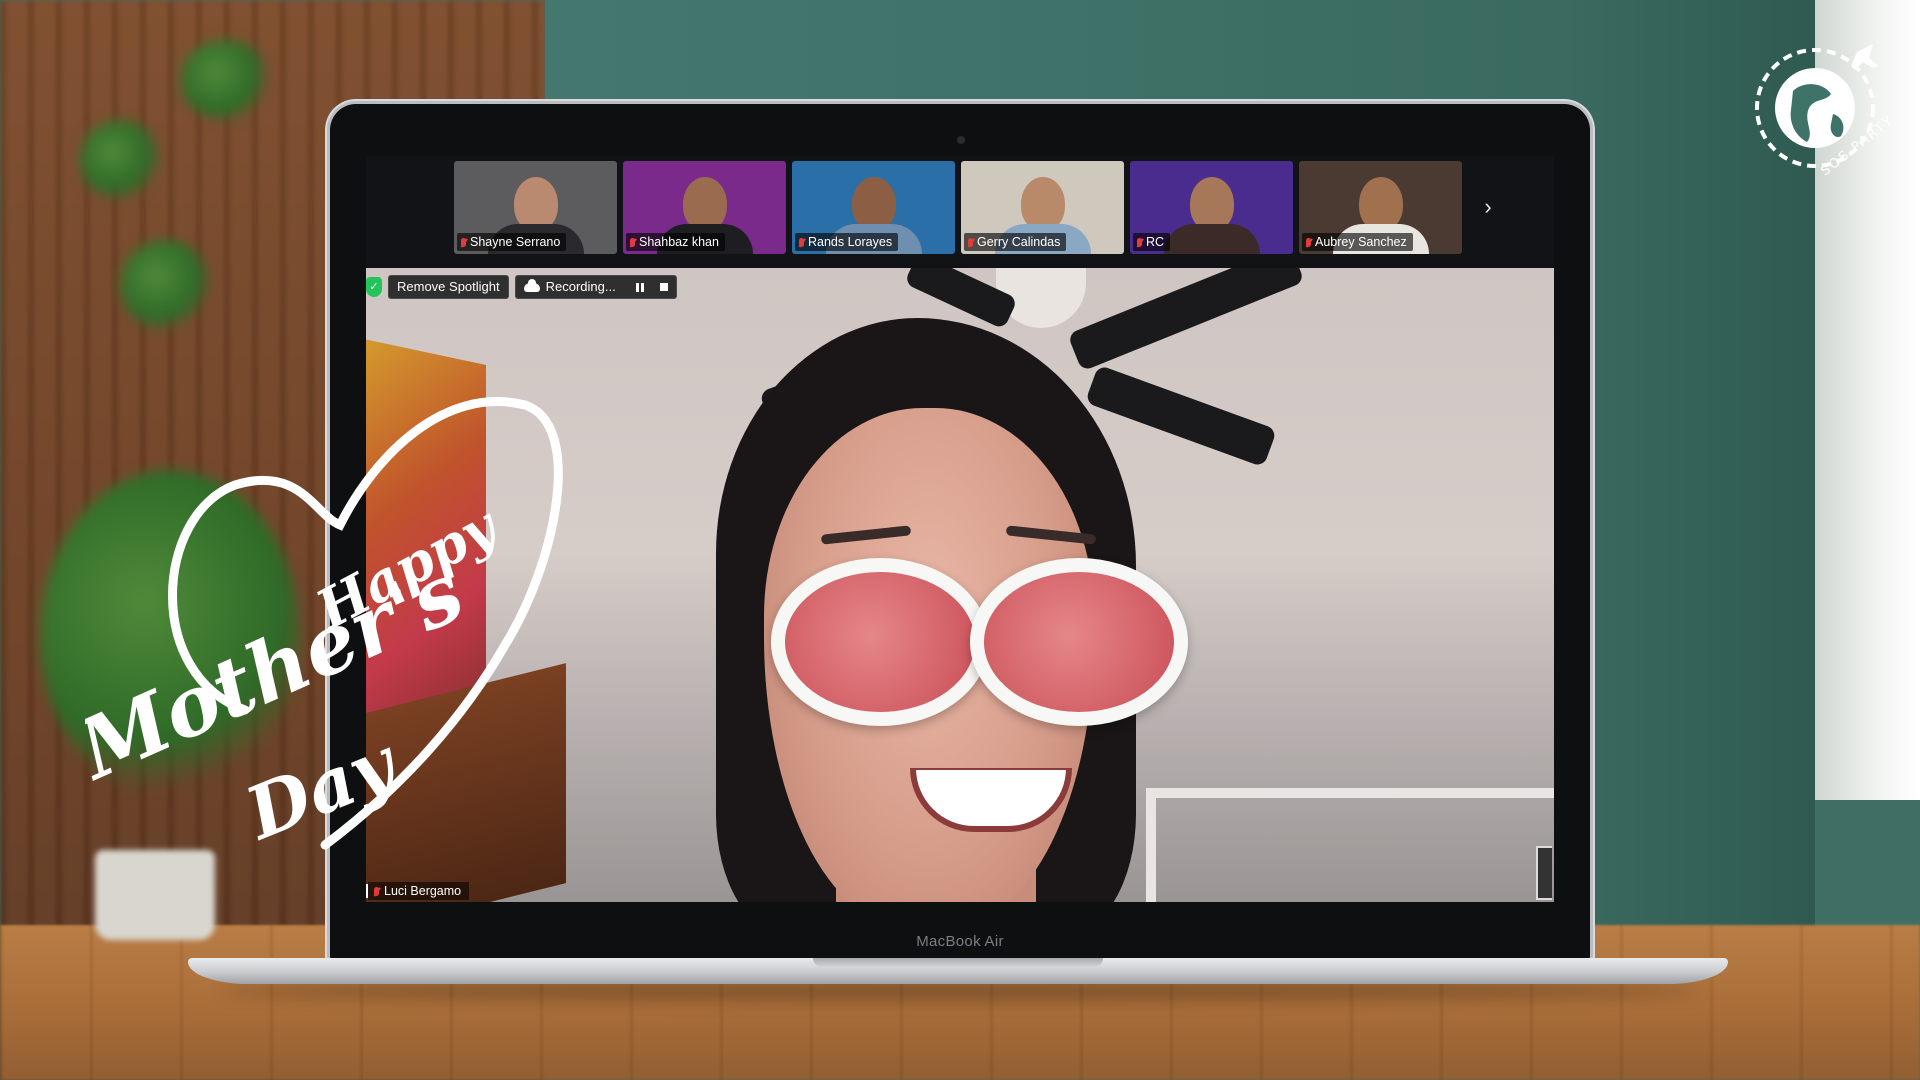 The width and height of the screenshot is (1920, 1080). I want to click on laptop-shadow, so click(960, 991).